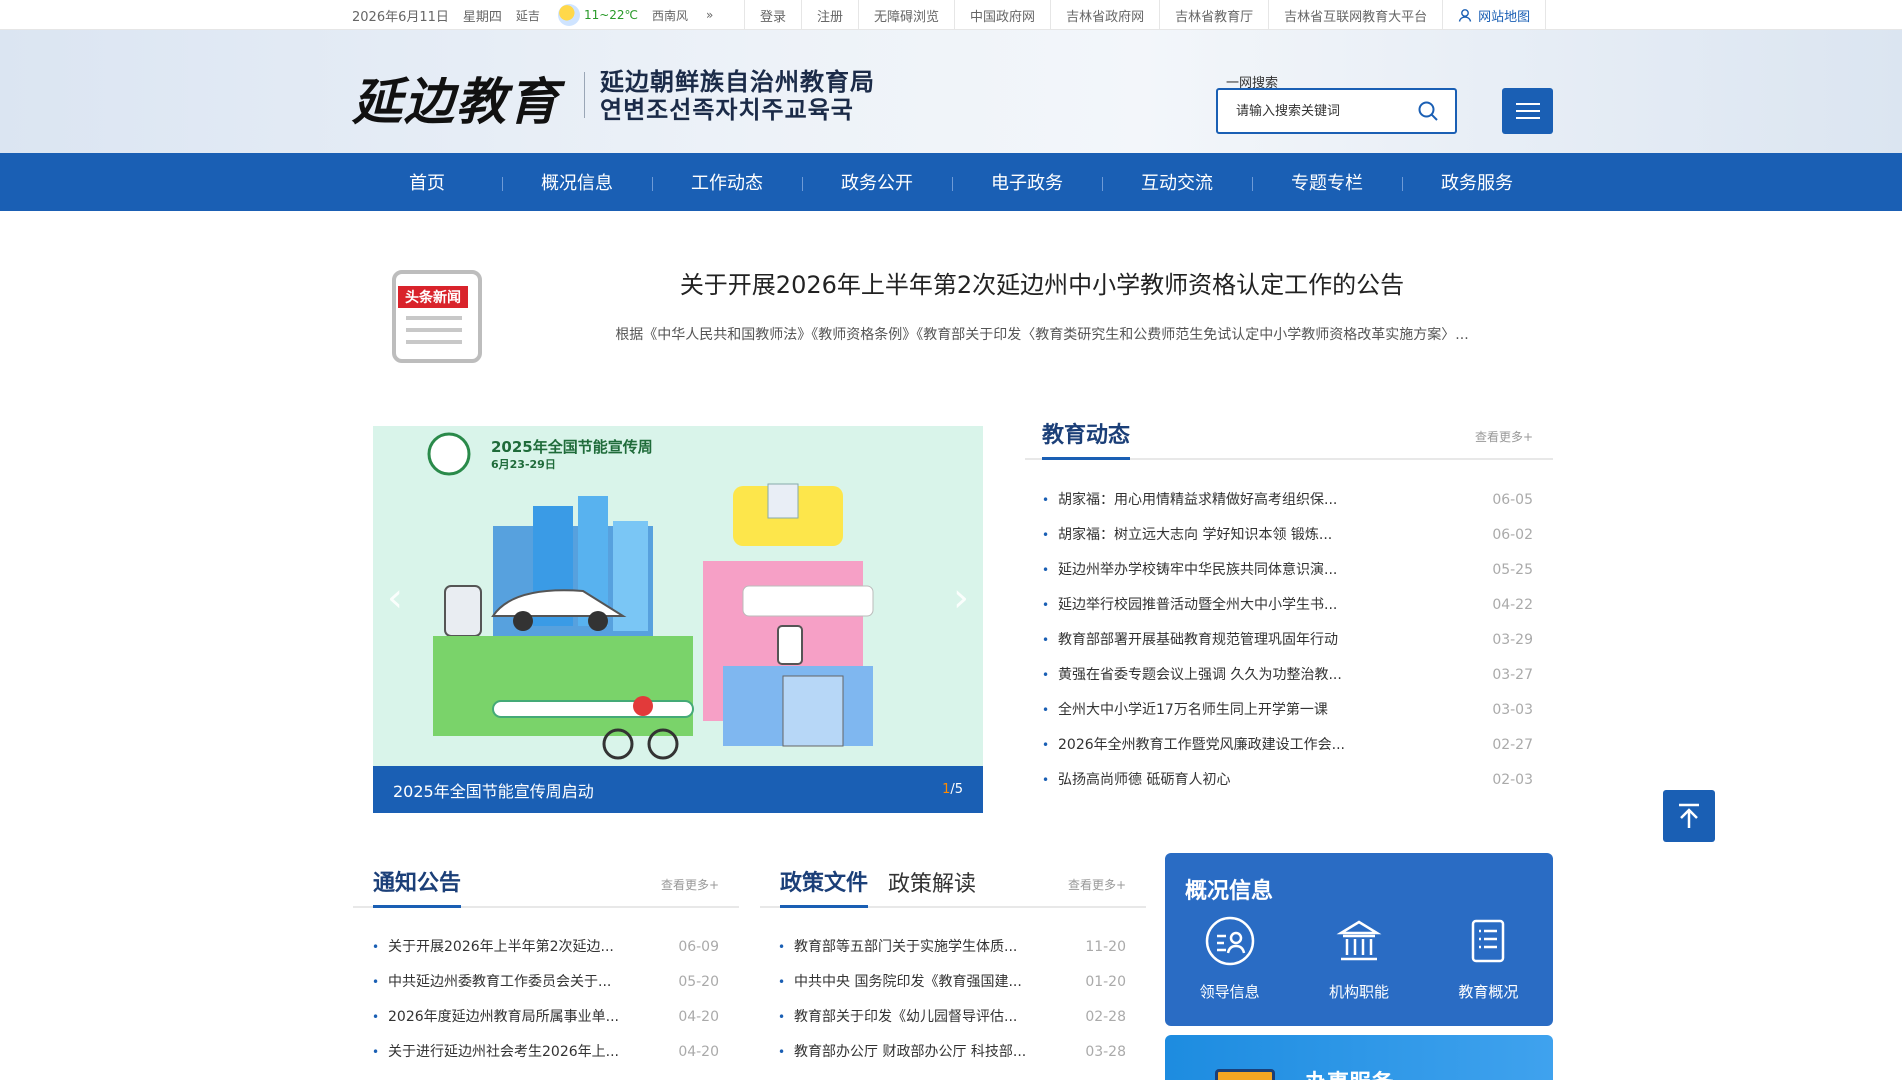 The image size is (1902, 1080). What do you see at coordinates (1488, 992) in the screenshot?
I see `edu-overview-label: 教育概况` at bounding box center [1488, 992].